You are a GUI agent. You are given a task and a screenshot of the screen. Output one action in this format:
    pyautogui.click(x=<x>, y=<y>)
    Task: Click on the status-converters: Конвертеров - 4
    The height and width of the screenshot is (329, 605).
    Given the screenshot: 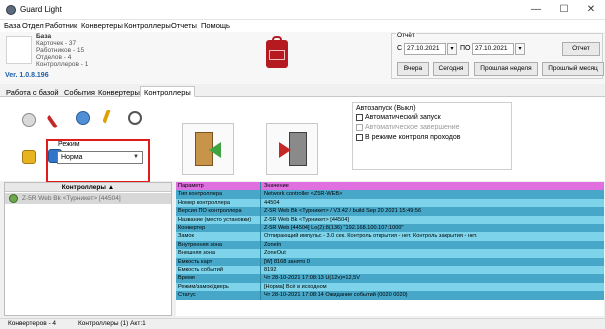 What is the action you would take?
    pyautogui.click(x=32, y=323)
    